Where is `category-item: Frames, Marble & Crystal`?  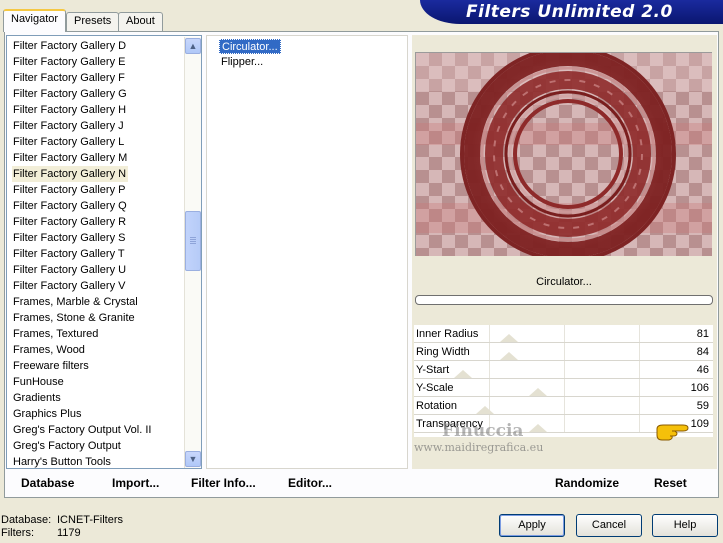 category-item: Frames, Marble & Crystal is located at coordinates (76, 302).